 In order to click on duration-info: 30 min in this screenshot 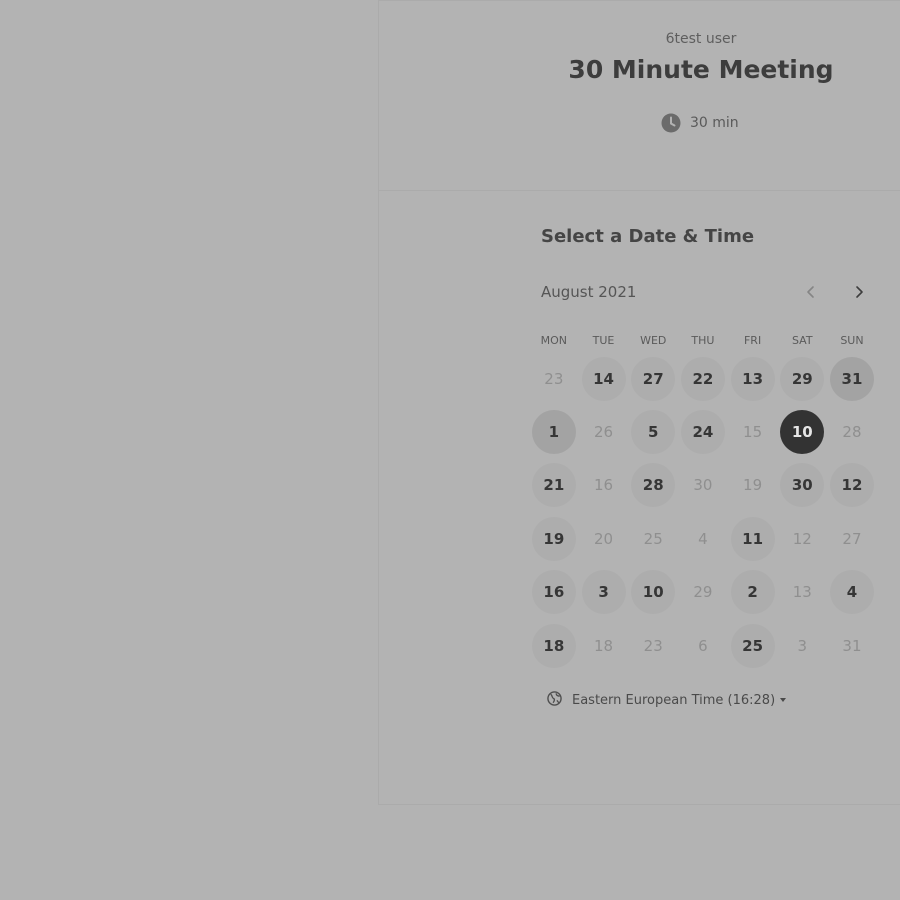, I will do `click(700, 123)`.